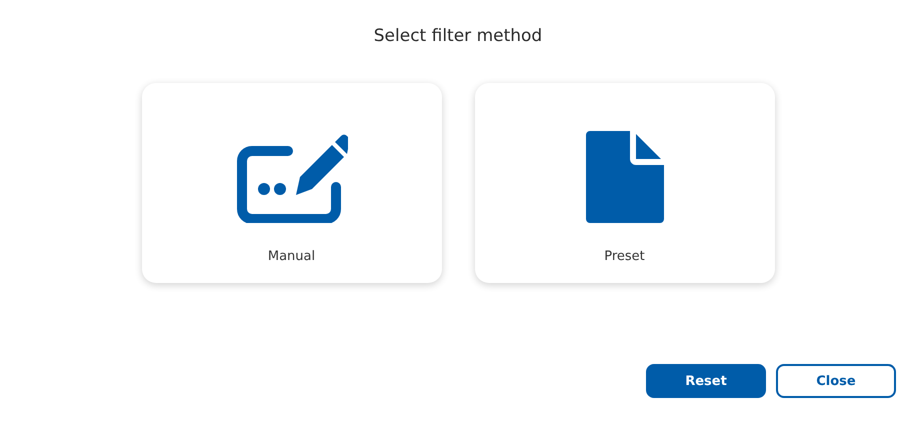 This screenshot has width=916, height=429. What do you see at coordinates (706, 381) in the screenshot?
I see `reset-button: Reset` at bounding box center [706, 381].